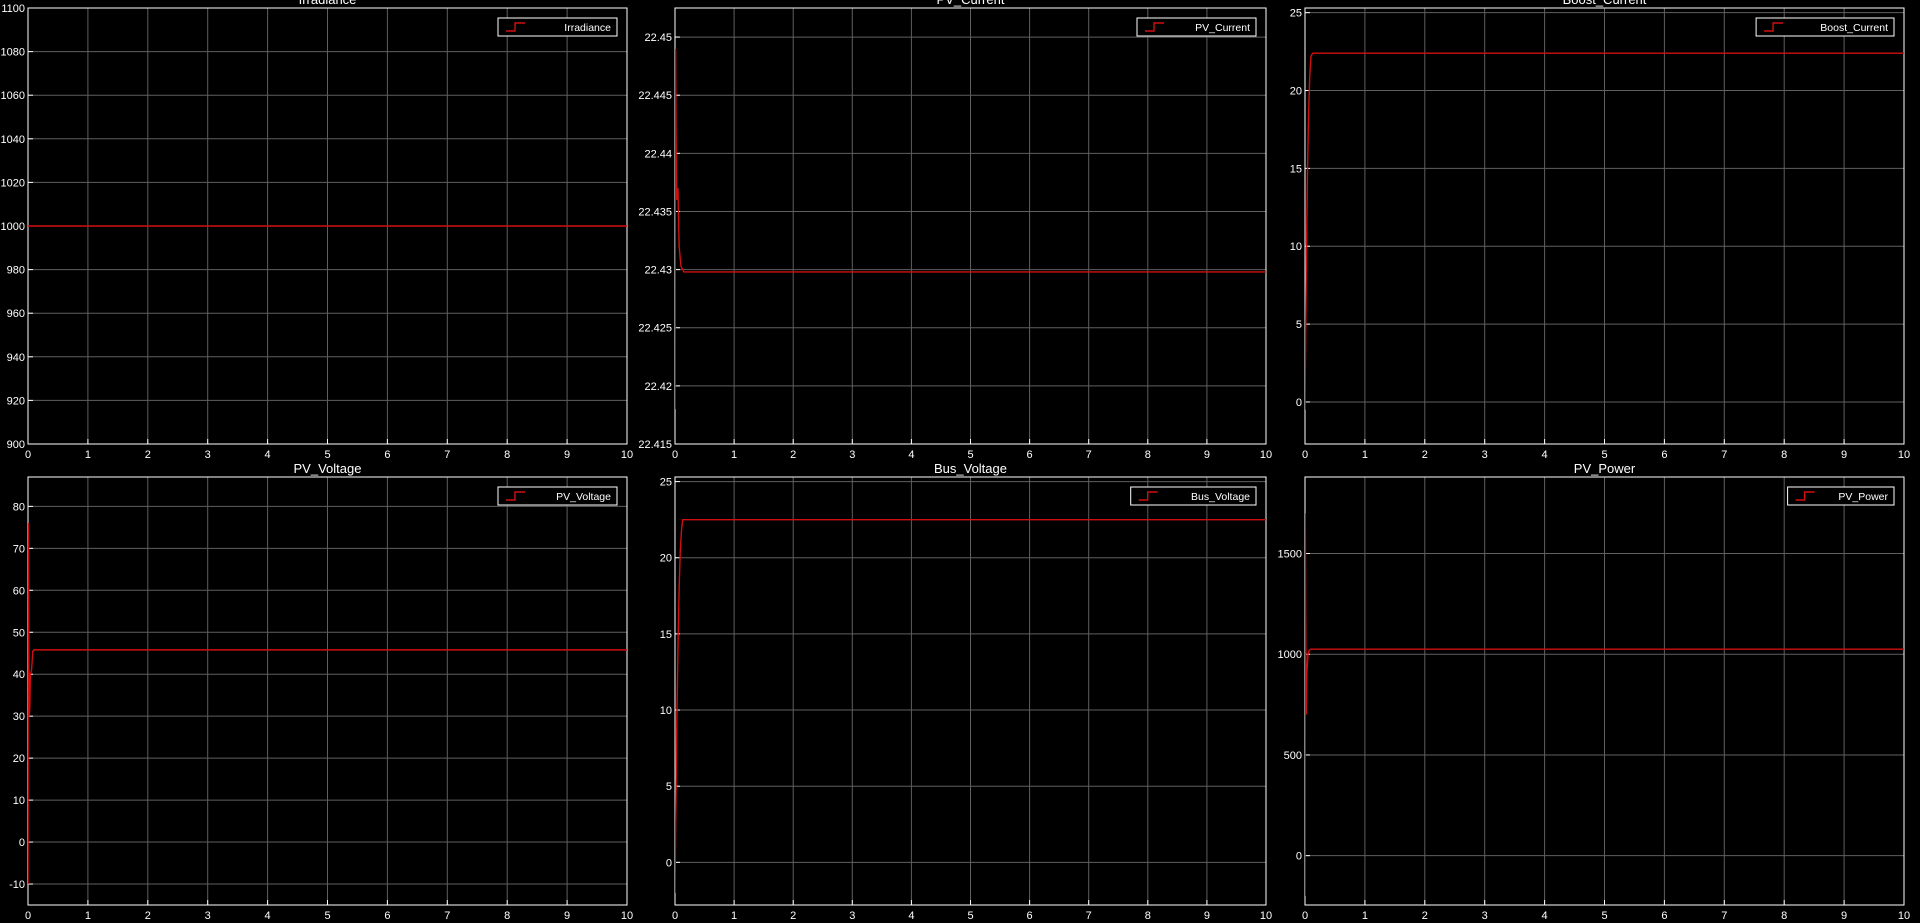 This screenshot has height=923, width=1920. Describe the element at coordinates (16, 271) in the screenshot. I see `y-tick-label: 980` at that location.